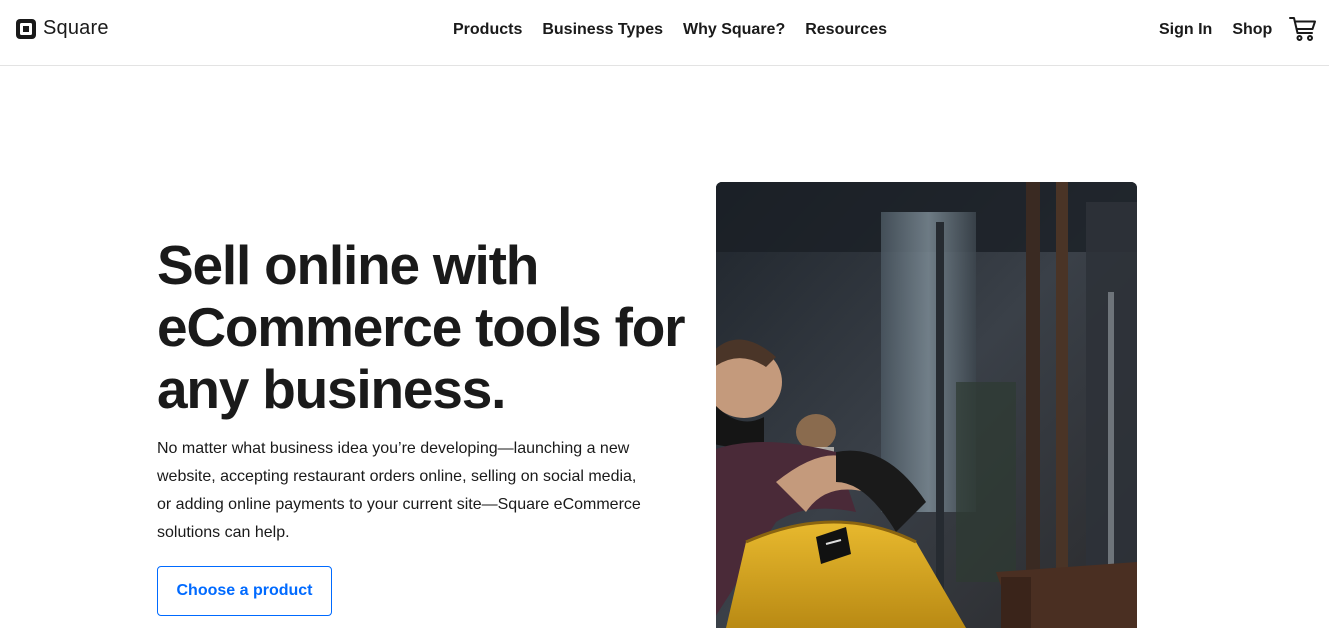 The height and width of the screenshot is (628, 1329). I want to click on choose-product-button: Choose a product, so click(244, 591).